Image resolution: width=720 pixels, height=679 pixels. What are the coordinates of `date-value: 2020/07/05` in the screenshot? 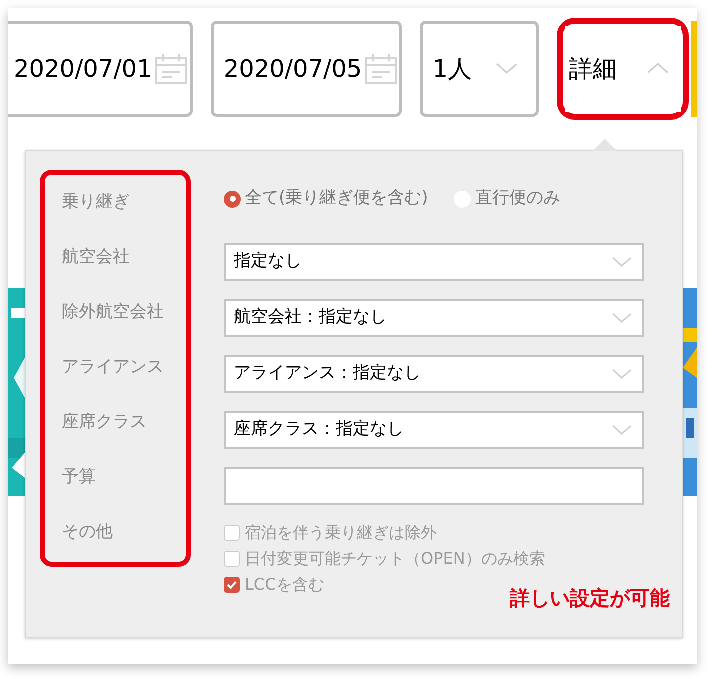 It's located at (293, 69).